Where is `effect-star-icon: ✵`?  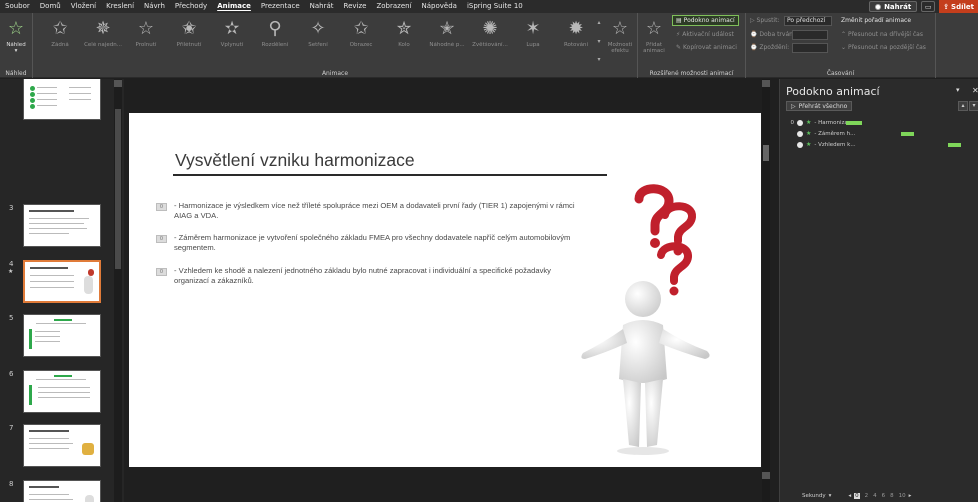 effect-star-icon: ✵ is located at coordinates (103, 28).